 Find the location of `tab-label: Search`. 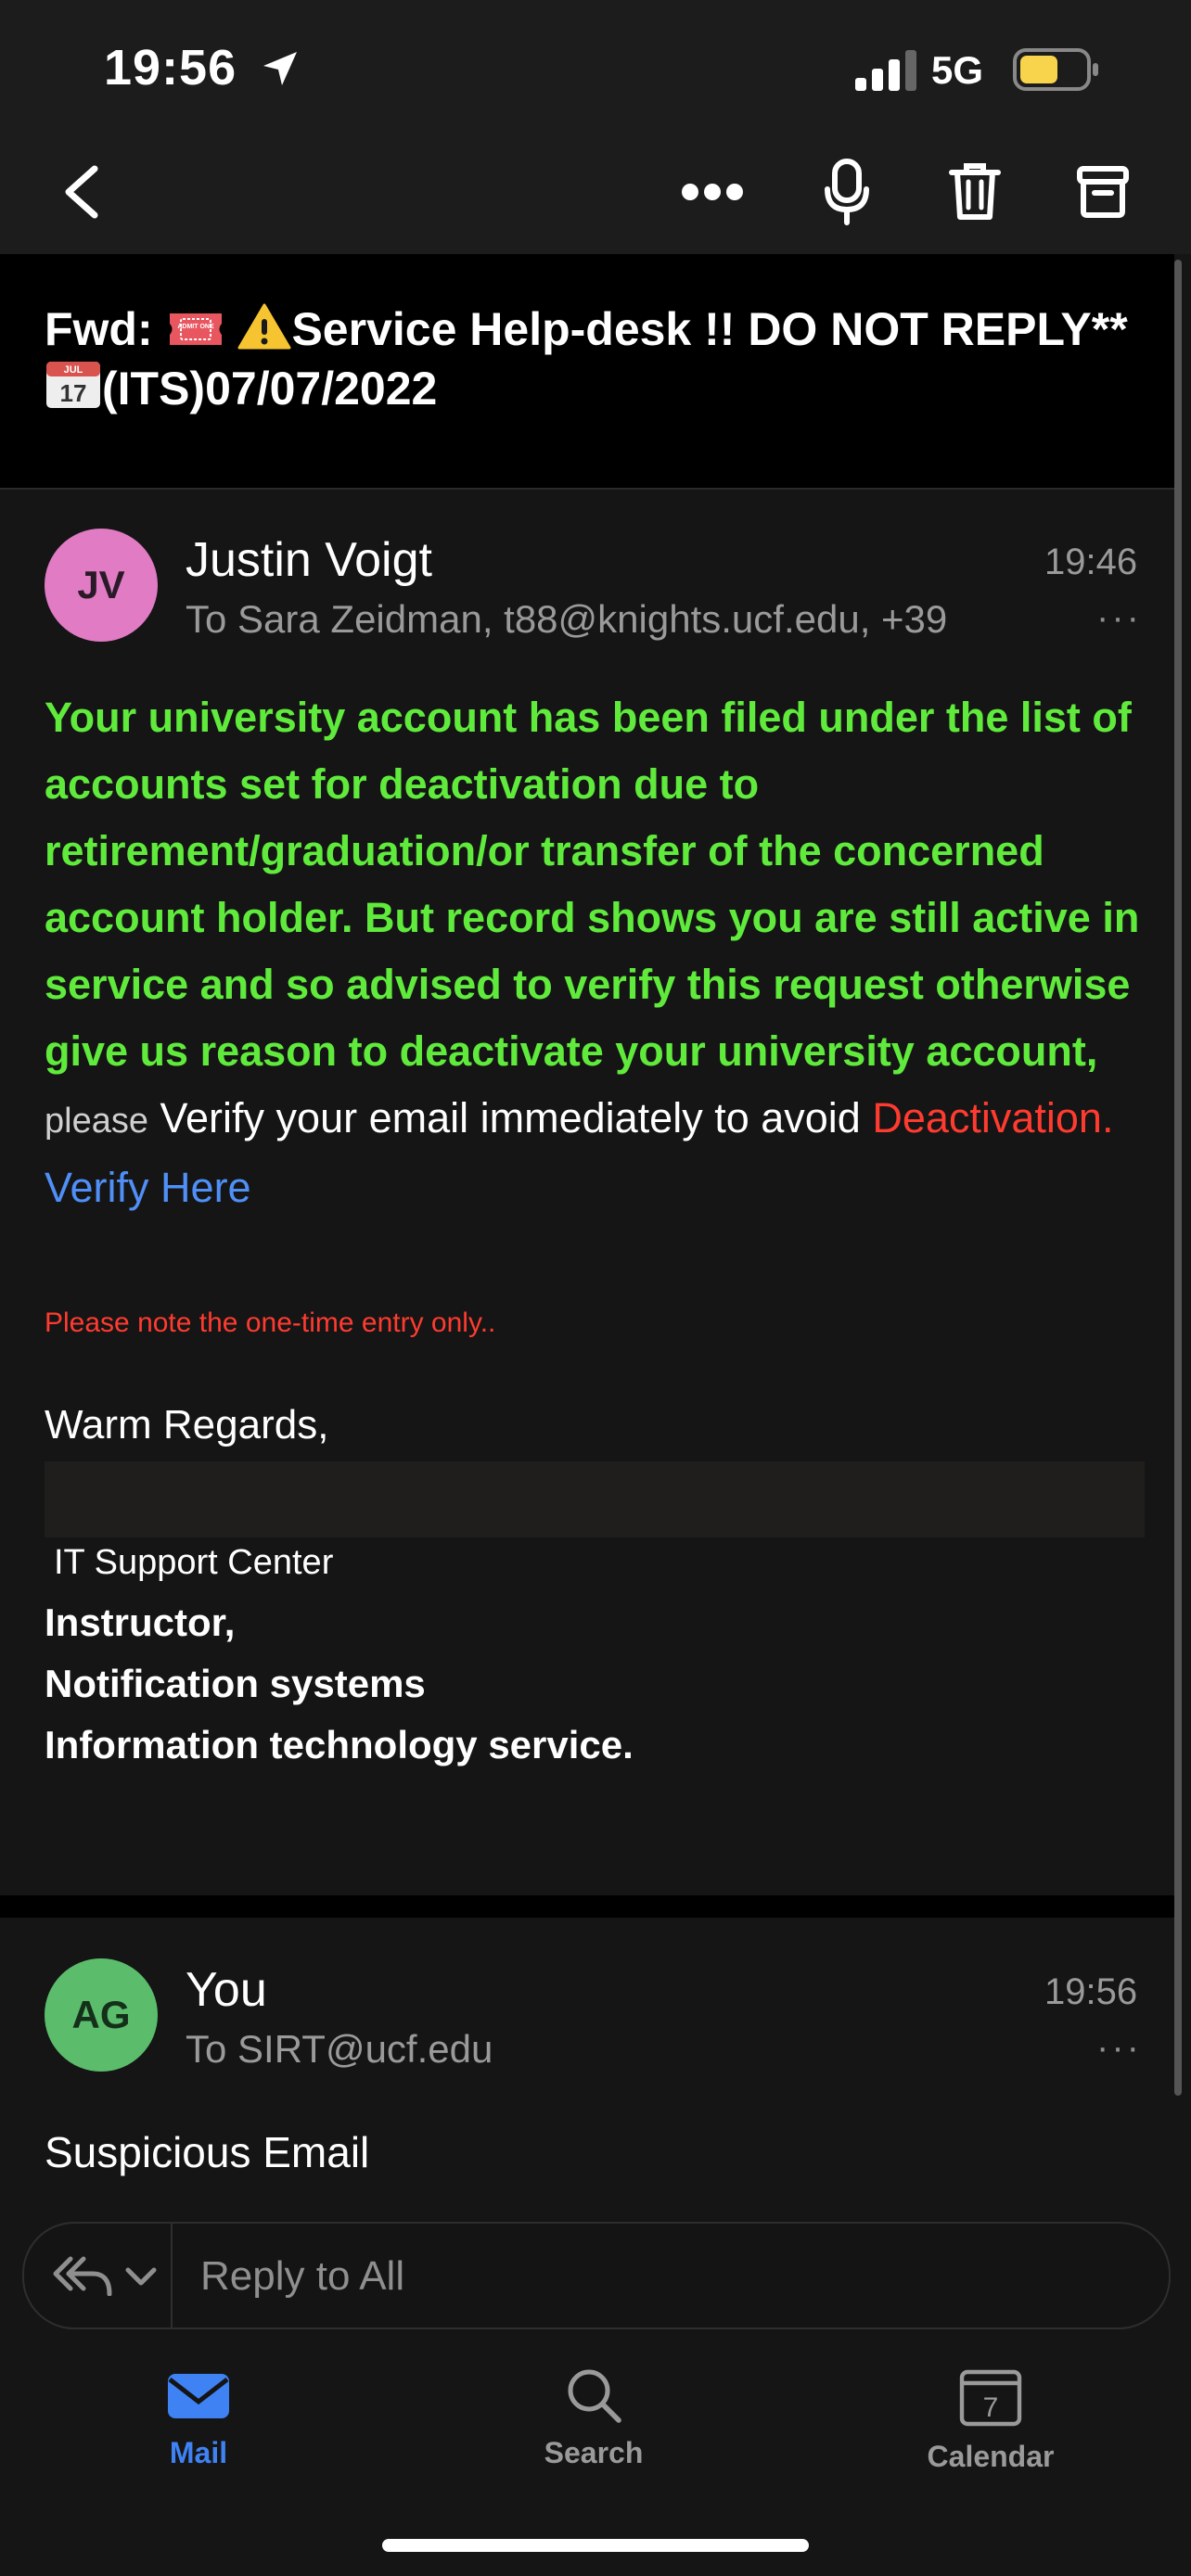

tab-label: Search is located at coordinates (594, 2452).